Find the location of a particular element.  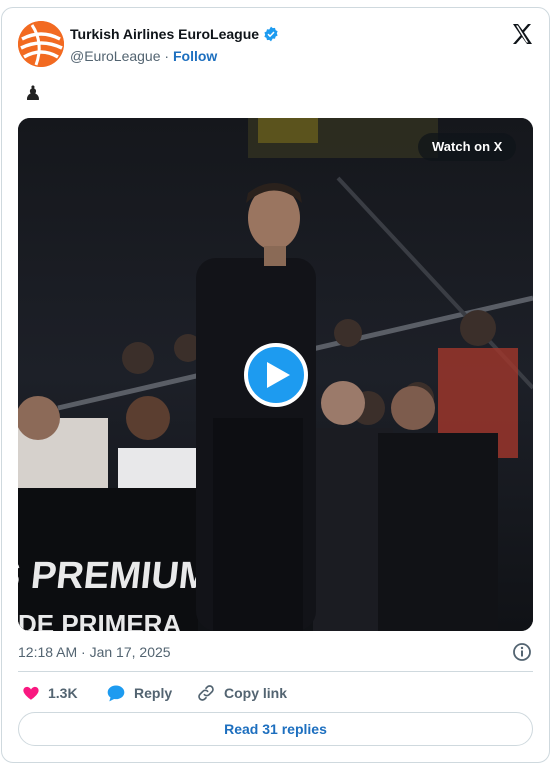

heart-icon is located at coordinates (31, 693).